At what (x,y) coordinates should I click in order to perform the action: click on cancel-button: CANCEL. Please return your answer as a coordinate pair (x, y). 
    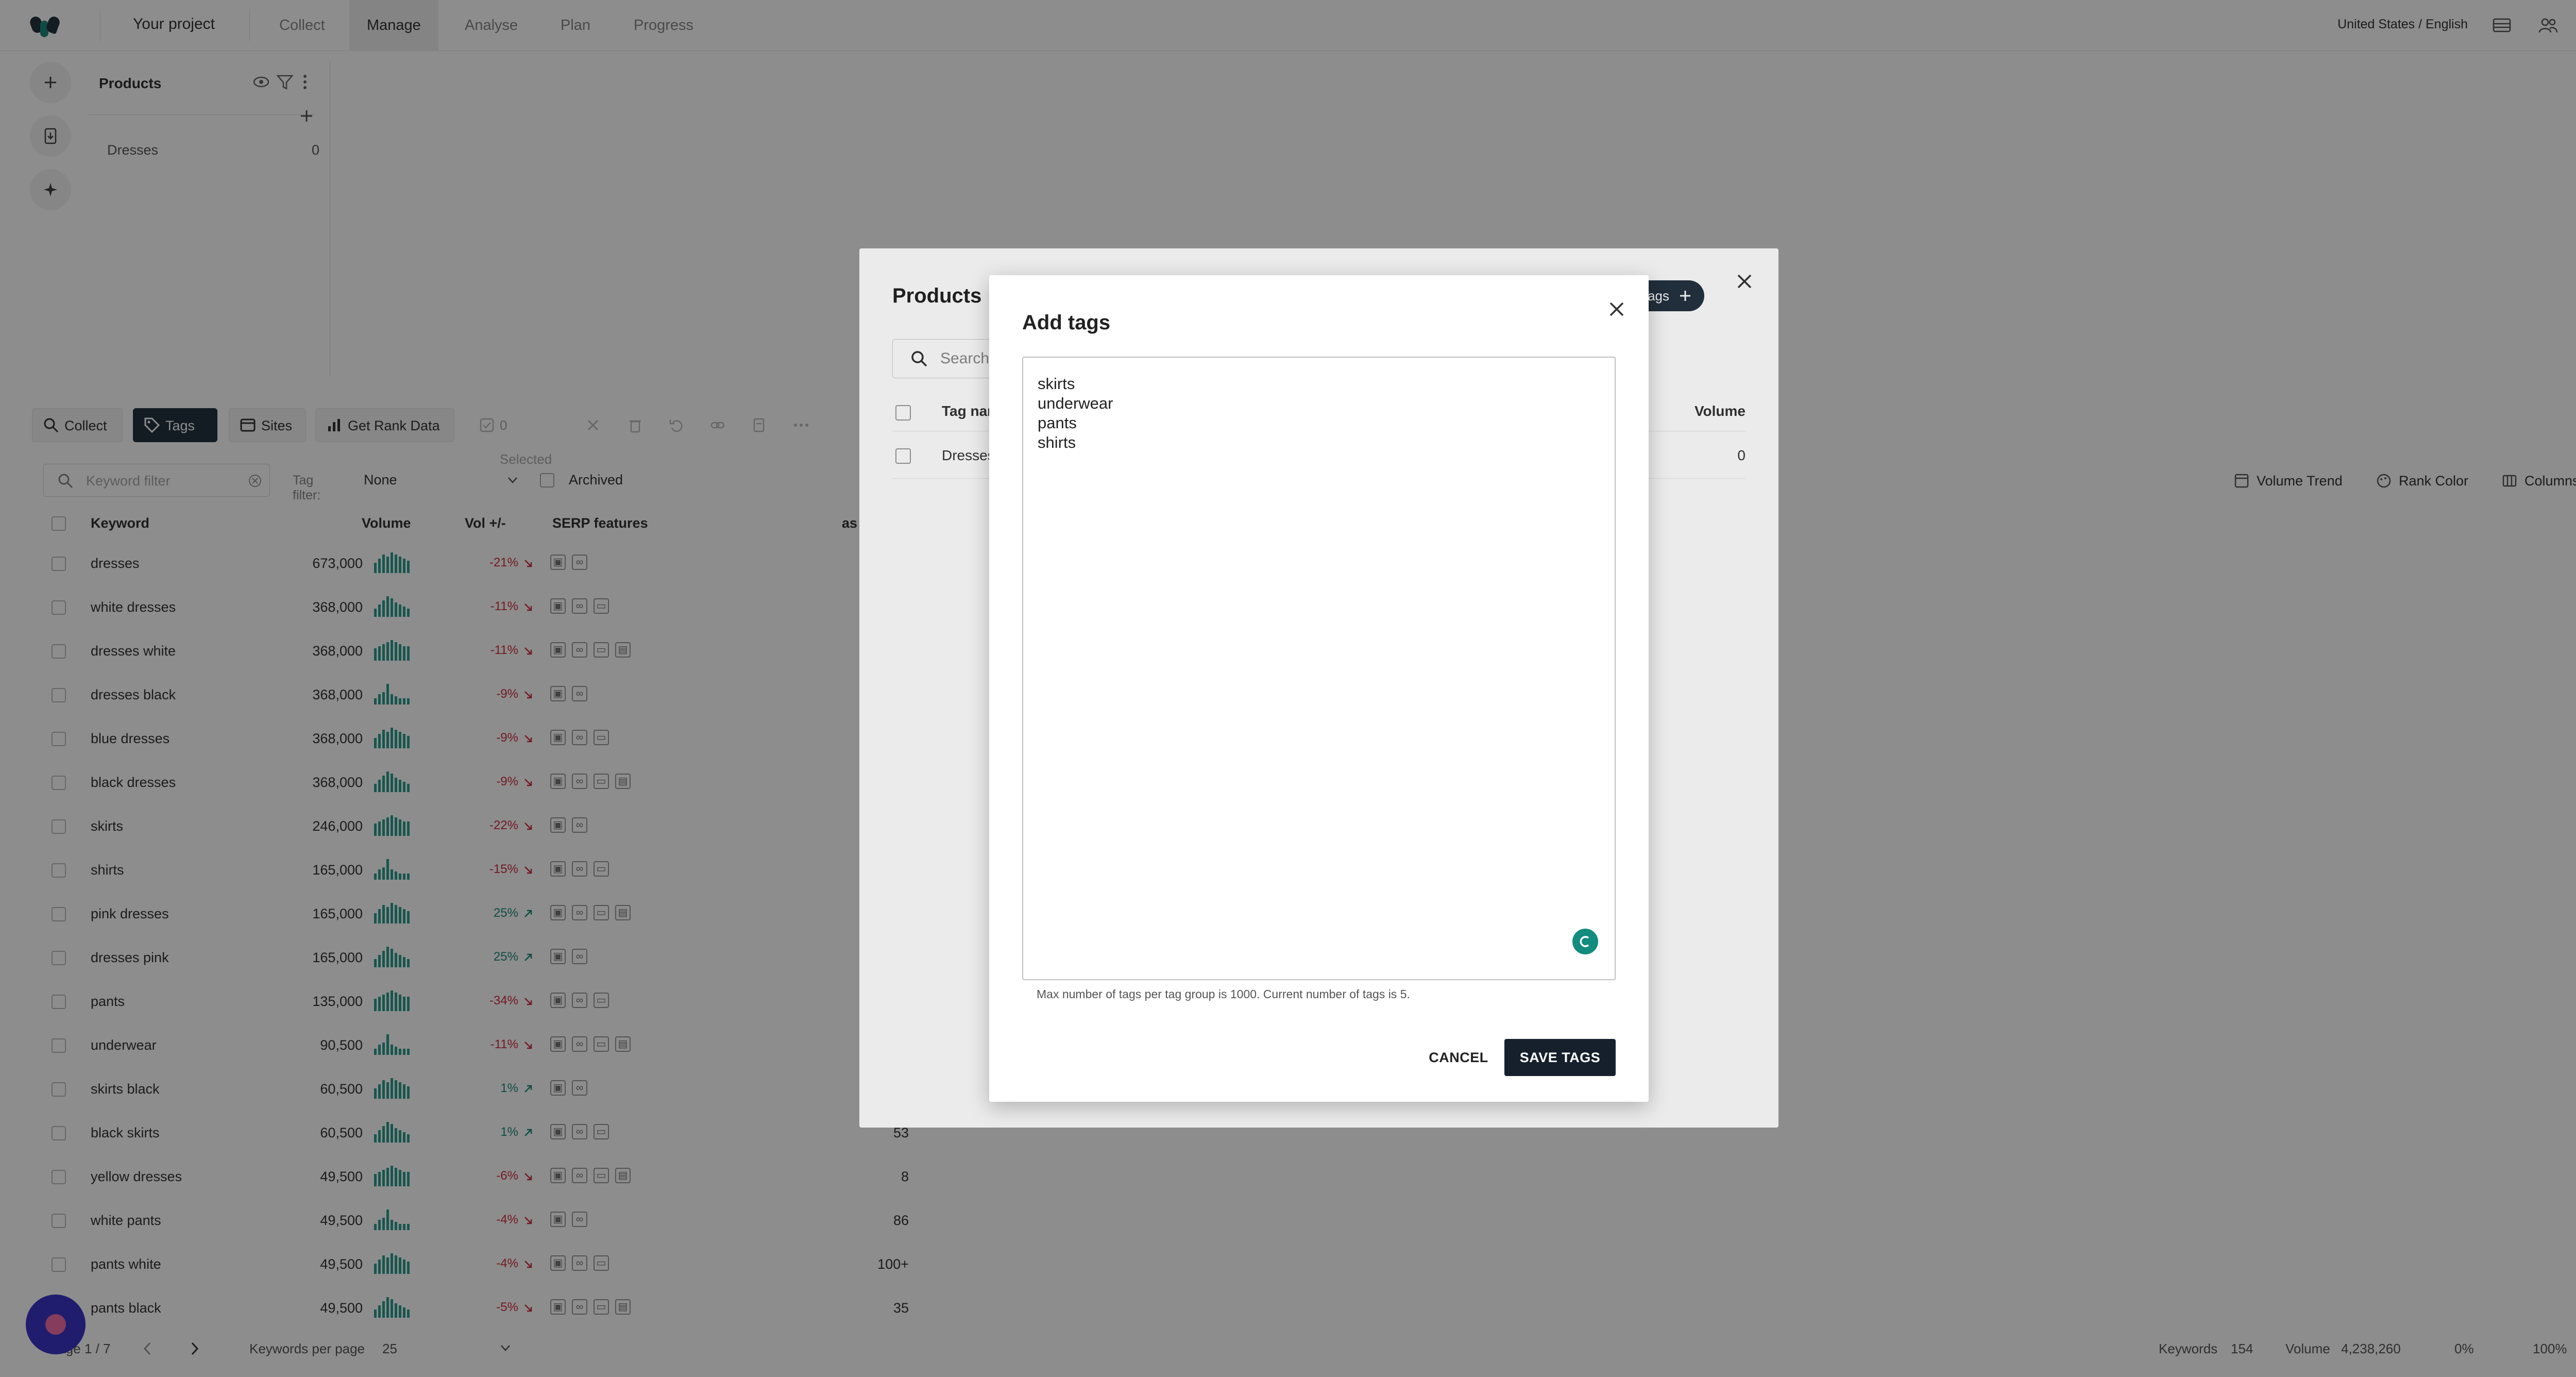
    Looking at the image, I should click on (1458, 1057).